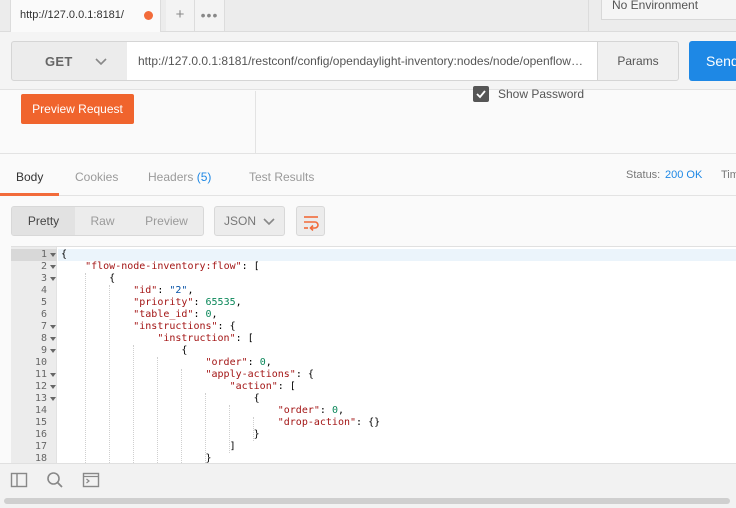 The width and height of the screenshot is (736, 508). What do you see at coordinates (55, 480) in the screenshot?
I see `search-icon` at bounding box center [55, 480].